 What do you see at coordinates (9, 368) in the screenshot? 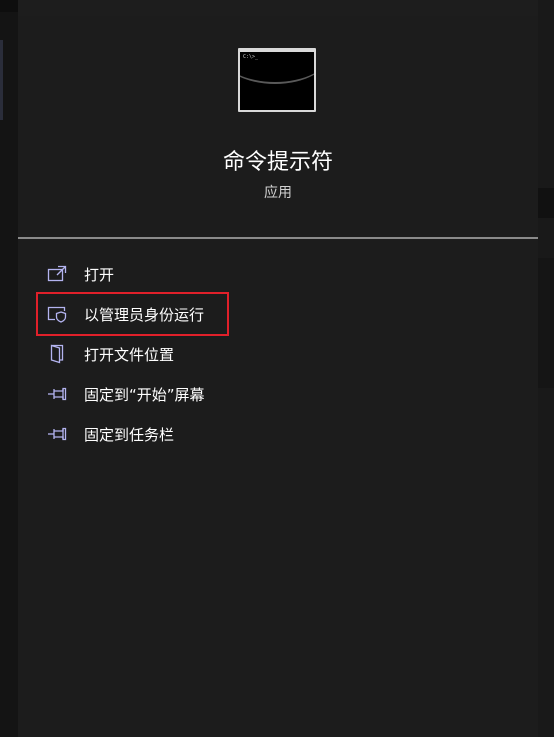
I see `left-edge` at bounding box center [9, 368].